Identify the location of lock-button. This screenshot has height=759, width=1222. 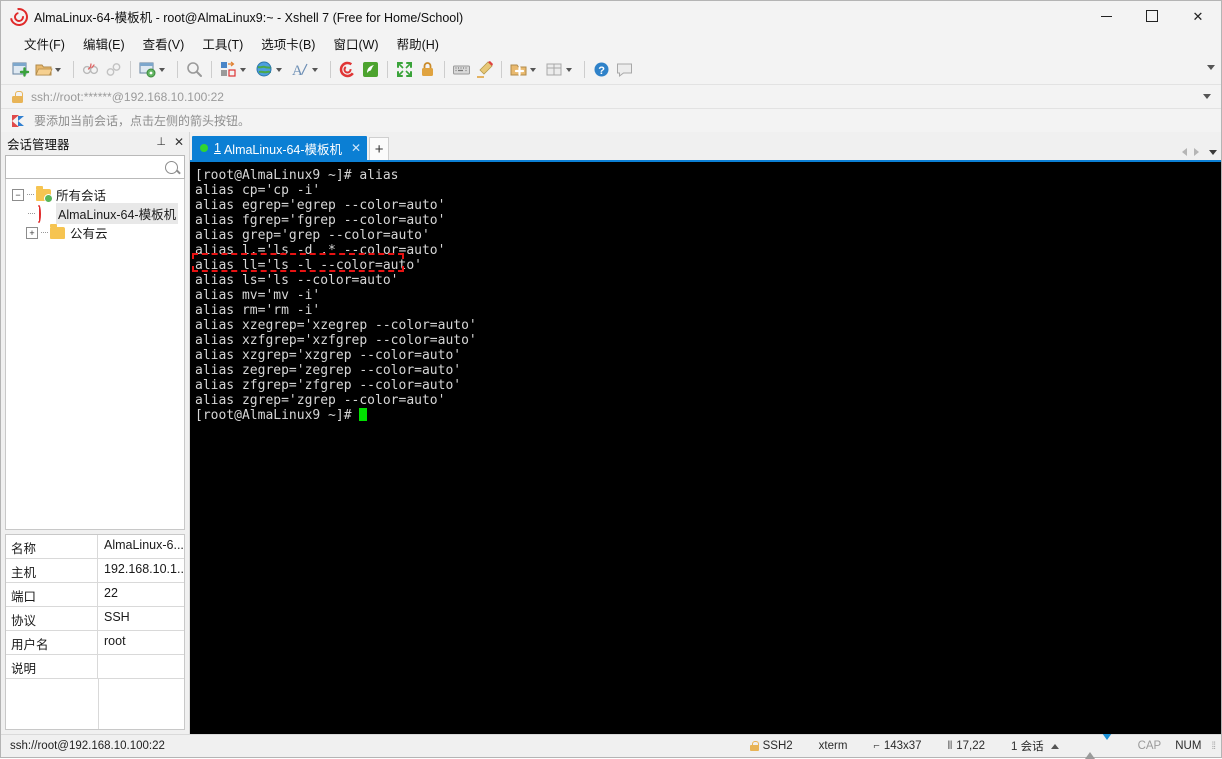
(427, 70).